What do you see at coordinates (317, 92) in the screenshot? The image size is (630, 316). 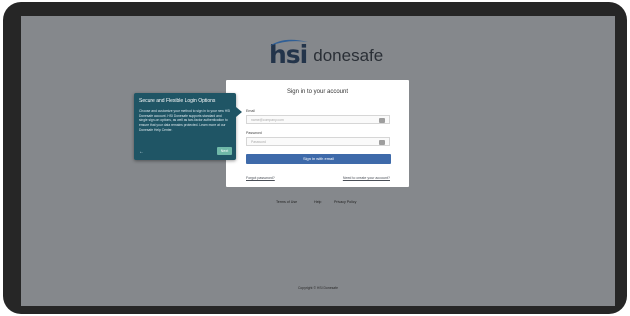 I see `login-title: Sign in to your account` at bounding box center [317, 92].